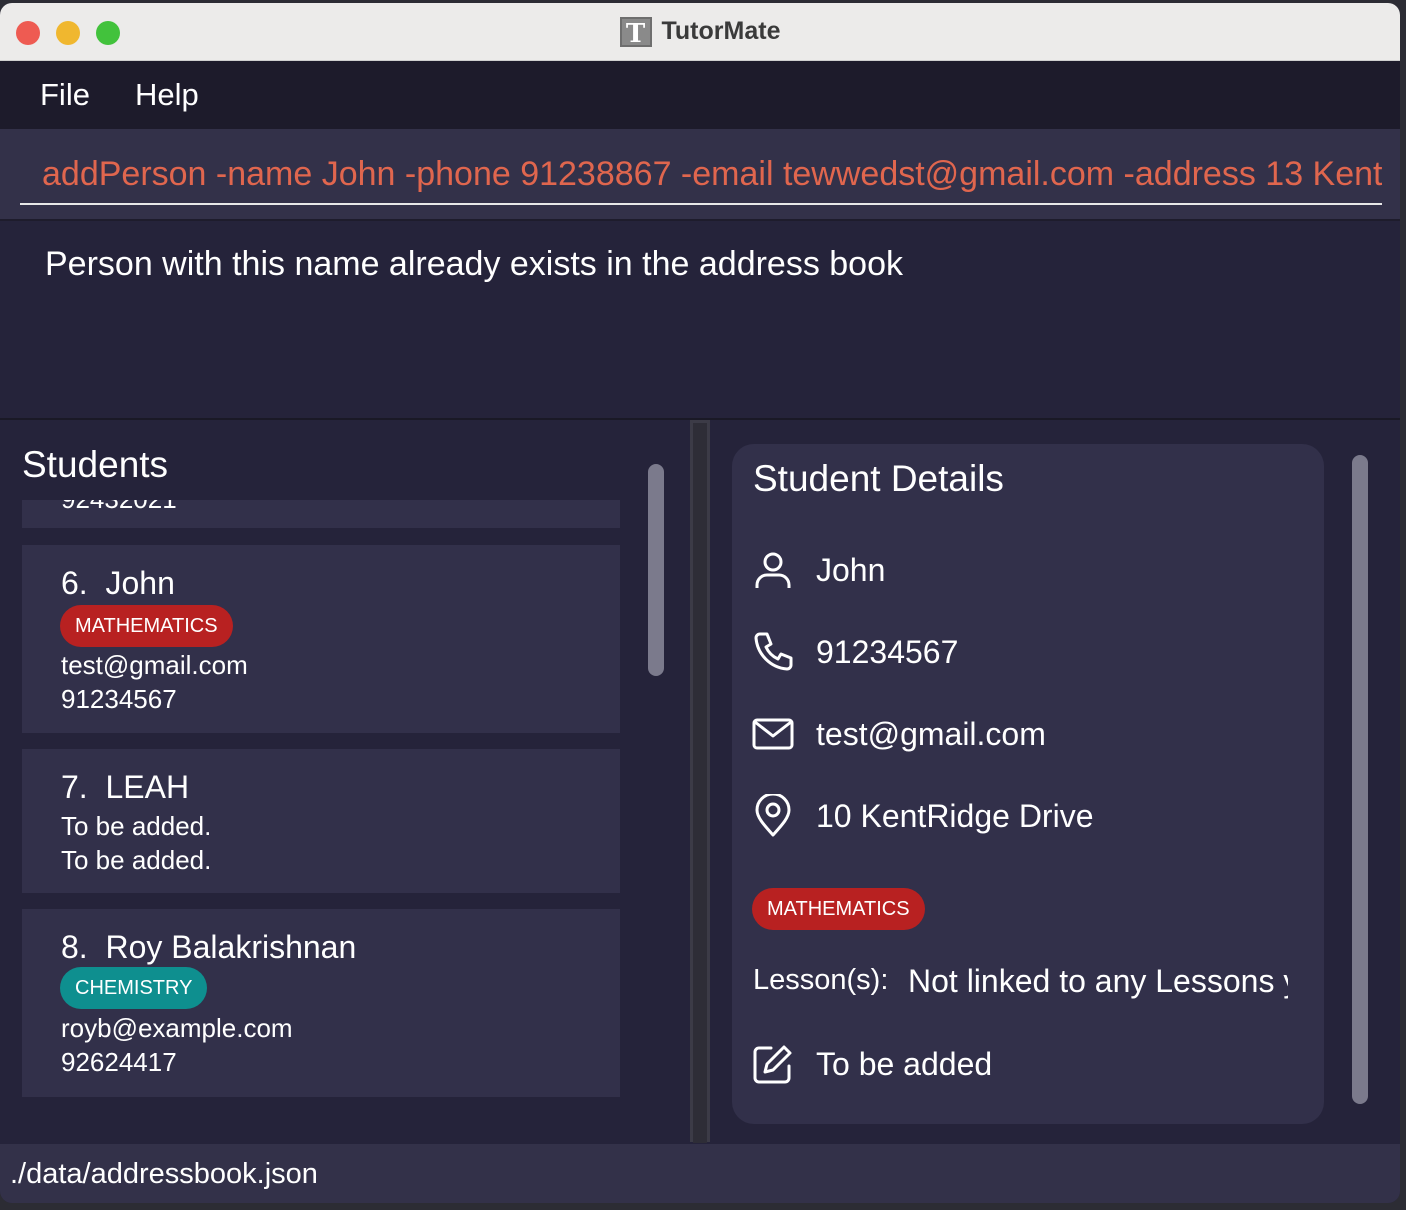 The height and width of the screenshot is (1210, 1406). What do you see at coordinates (772, 1064) in the screenshot?
I see `edit-icon` at bounding box center [772, 1064].